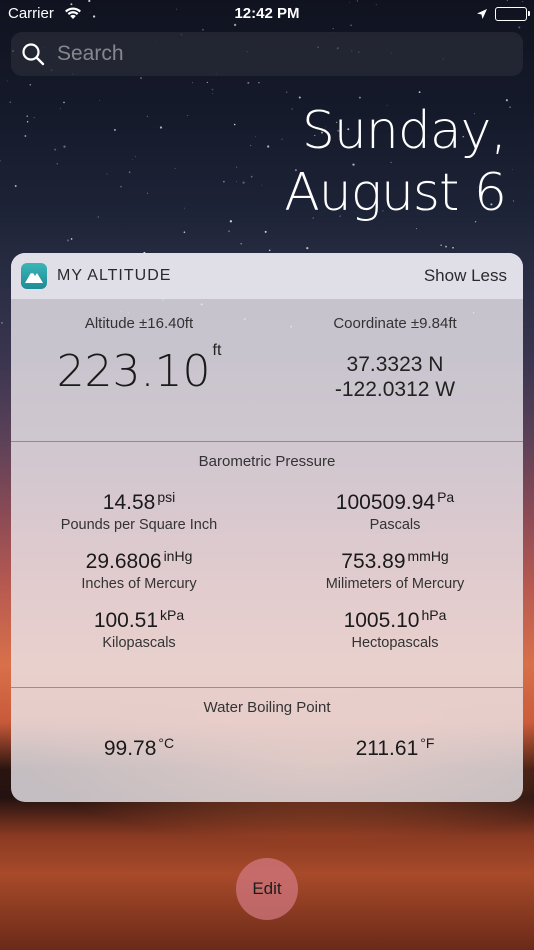  I want to click on hpa-label: Hectopascals, so click(395, 643).